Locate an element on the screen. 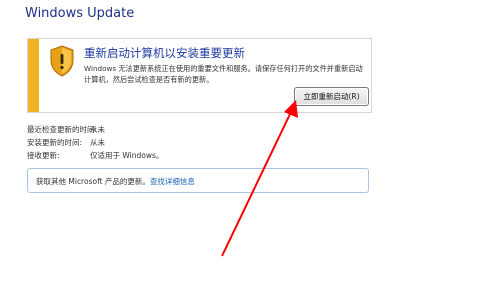  alert-title: 重新启动计算机以安装重要更新 is located at coordinates (164, 53).